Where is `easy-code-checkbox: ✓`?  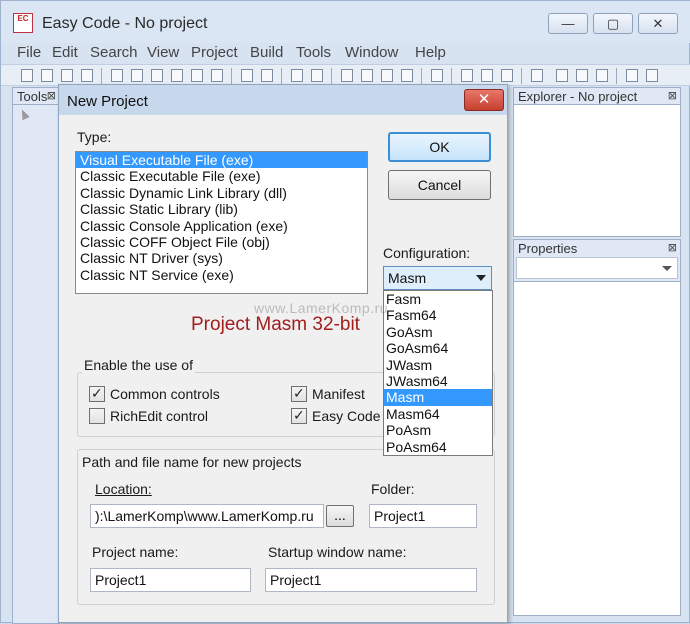
easy-code-checkbox: ✓ is located at coordinates (299, 415).